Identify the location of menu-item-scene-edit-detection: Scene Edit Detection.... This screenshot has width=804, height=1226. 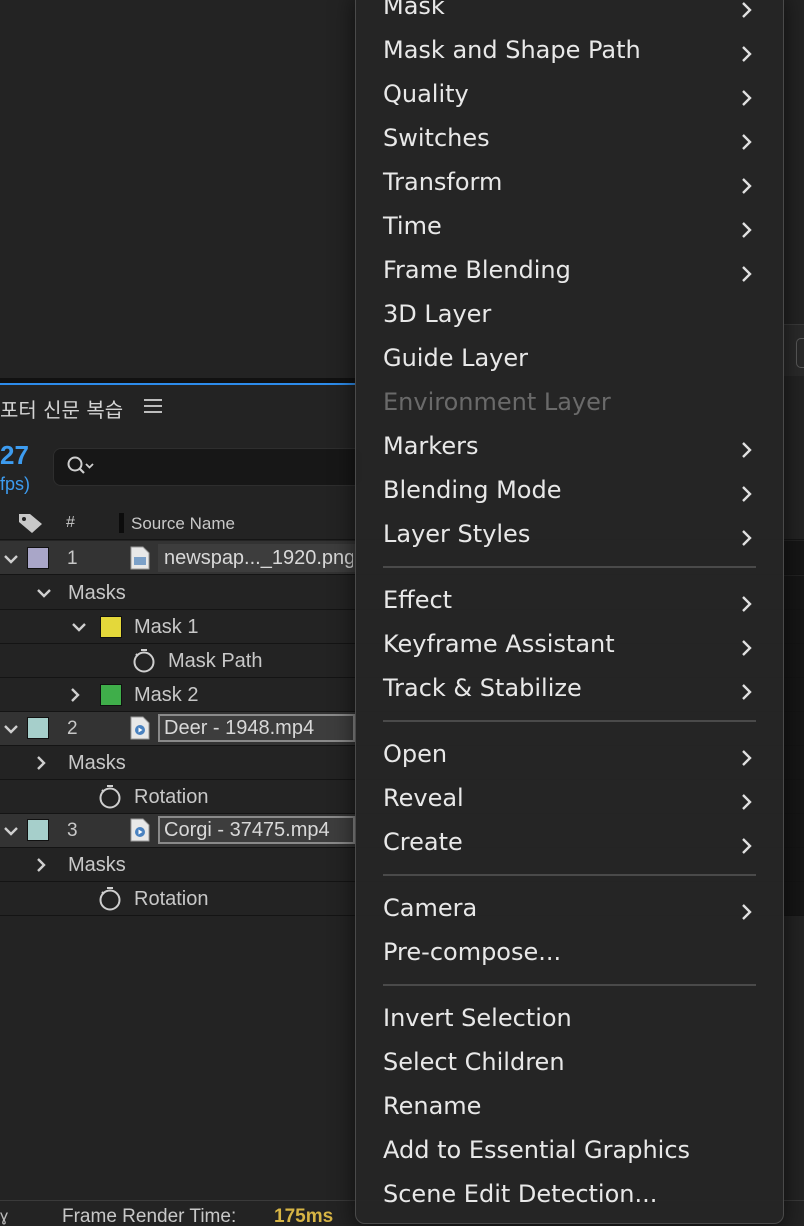
(573, 1198).